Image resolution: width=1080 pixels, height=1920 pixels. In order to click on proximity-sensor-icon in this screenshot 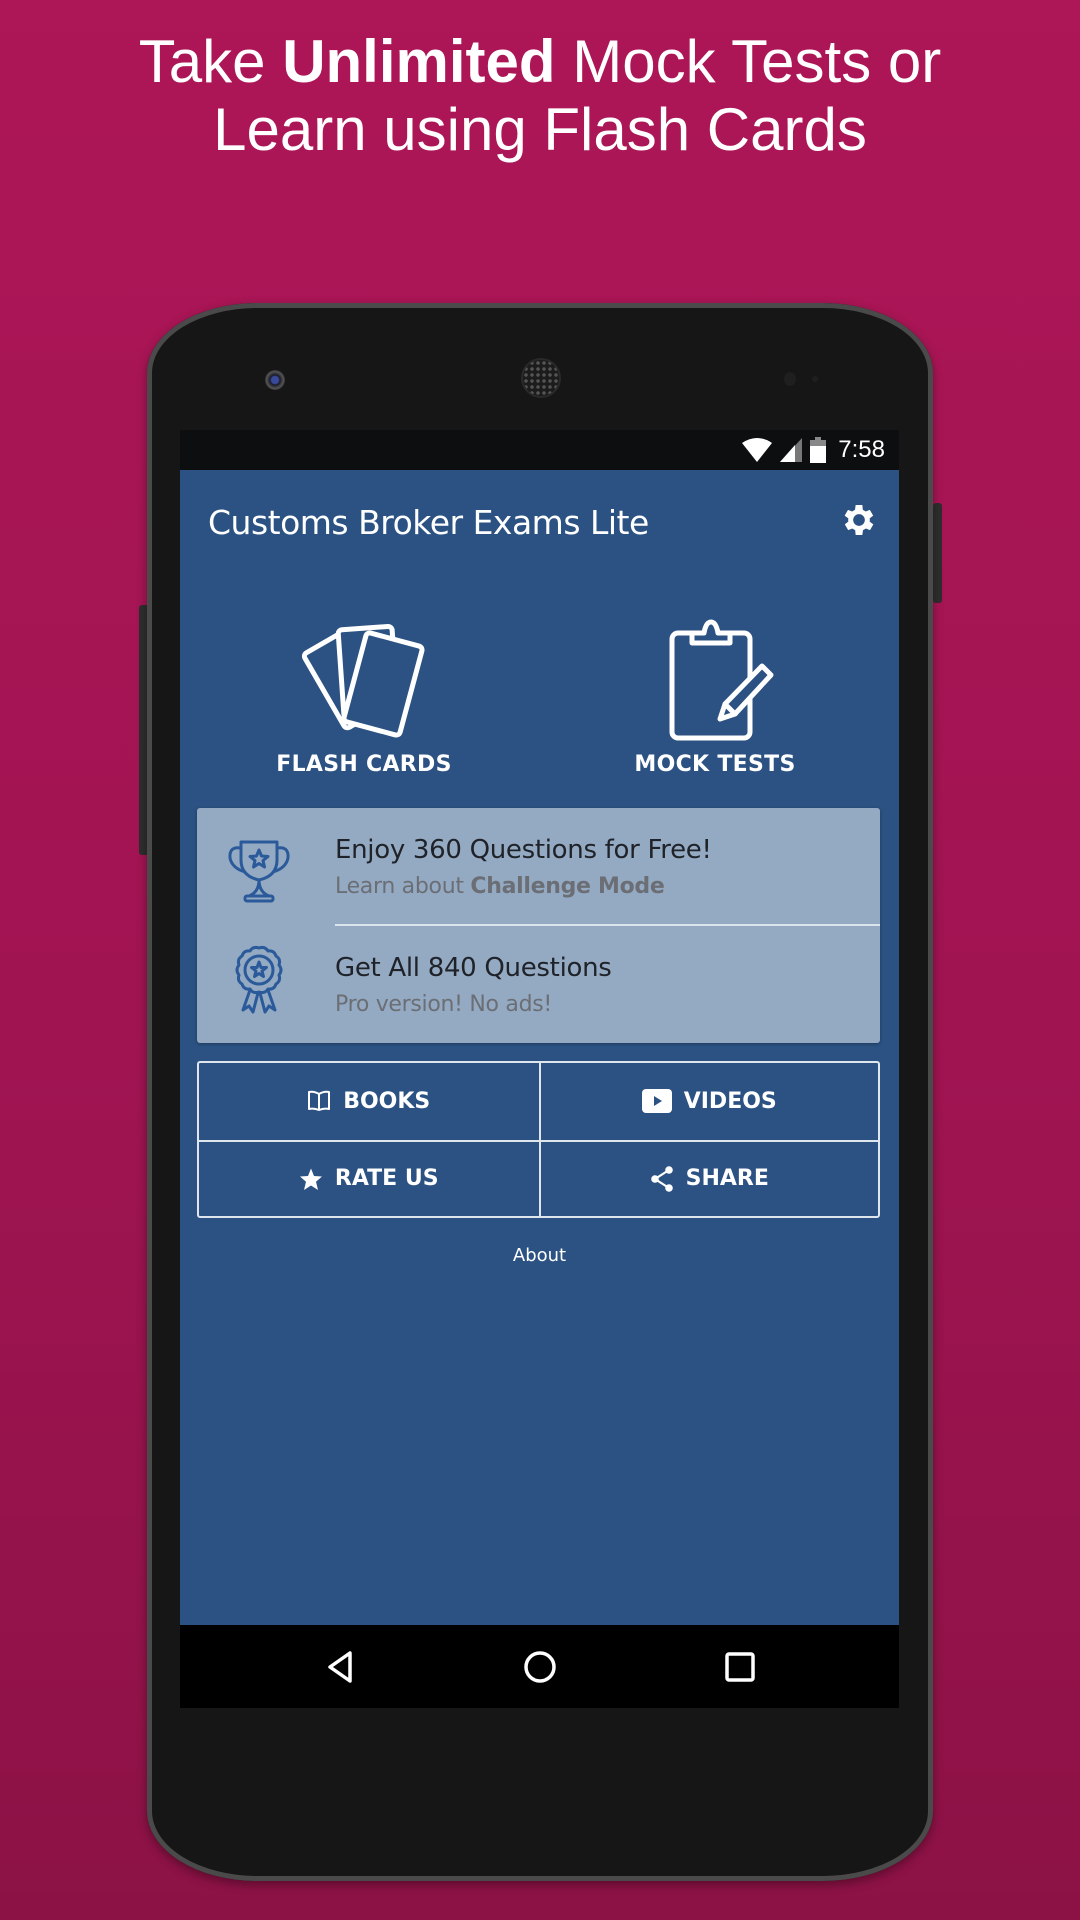, I will do `click(790, 379)`.